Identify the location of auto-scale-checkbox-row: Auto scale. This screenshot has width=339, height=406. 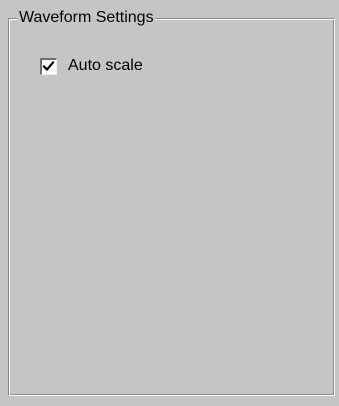
(91, 66).